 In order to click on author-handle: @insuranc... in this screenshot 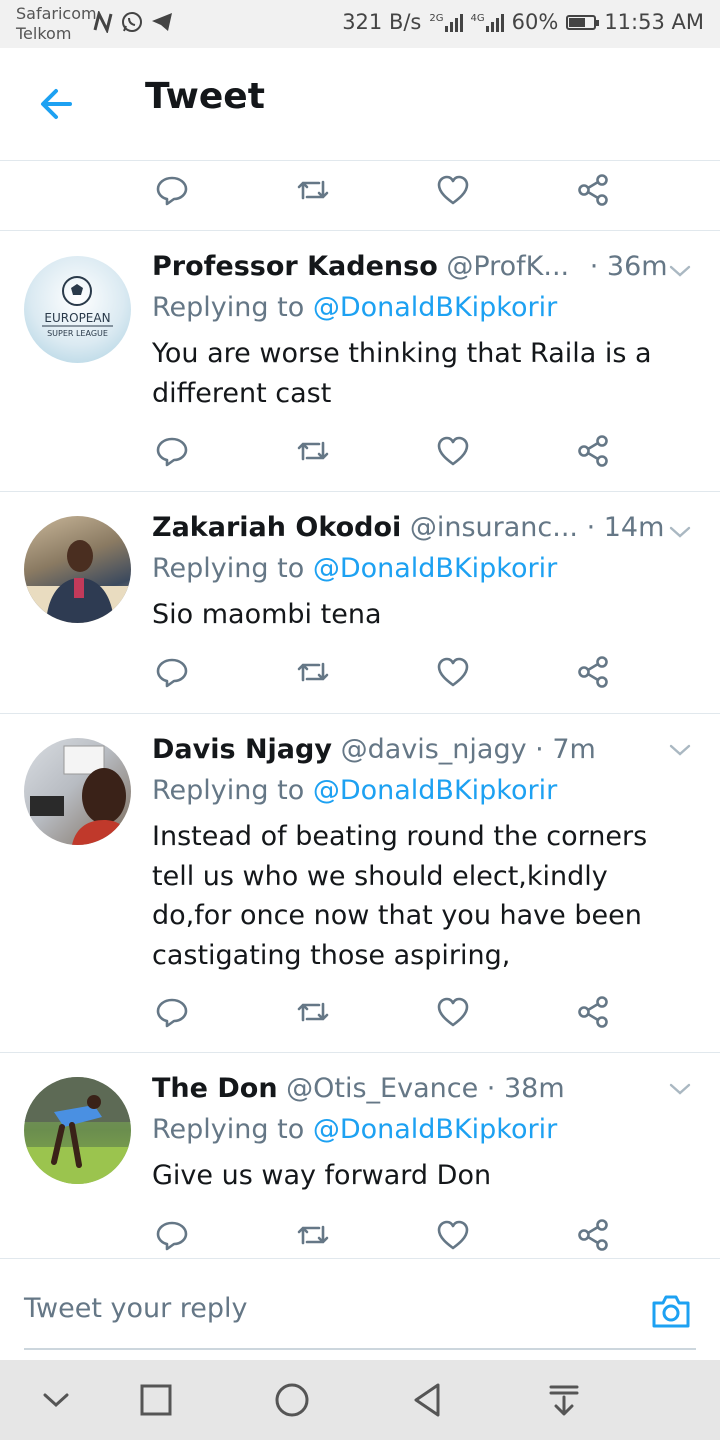, I will do `click(494, 527)`.